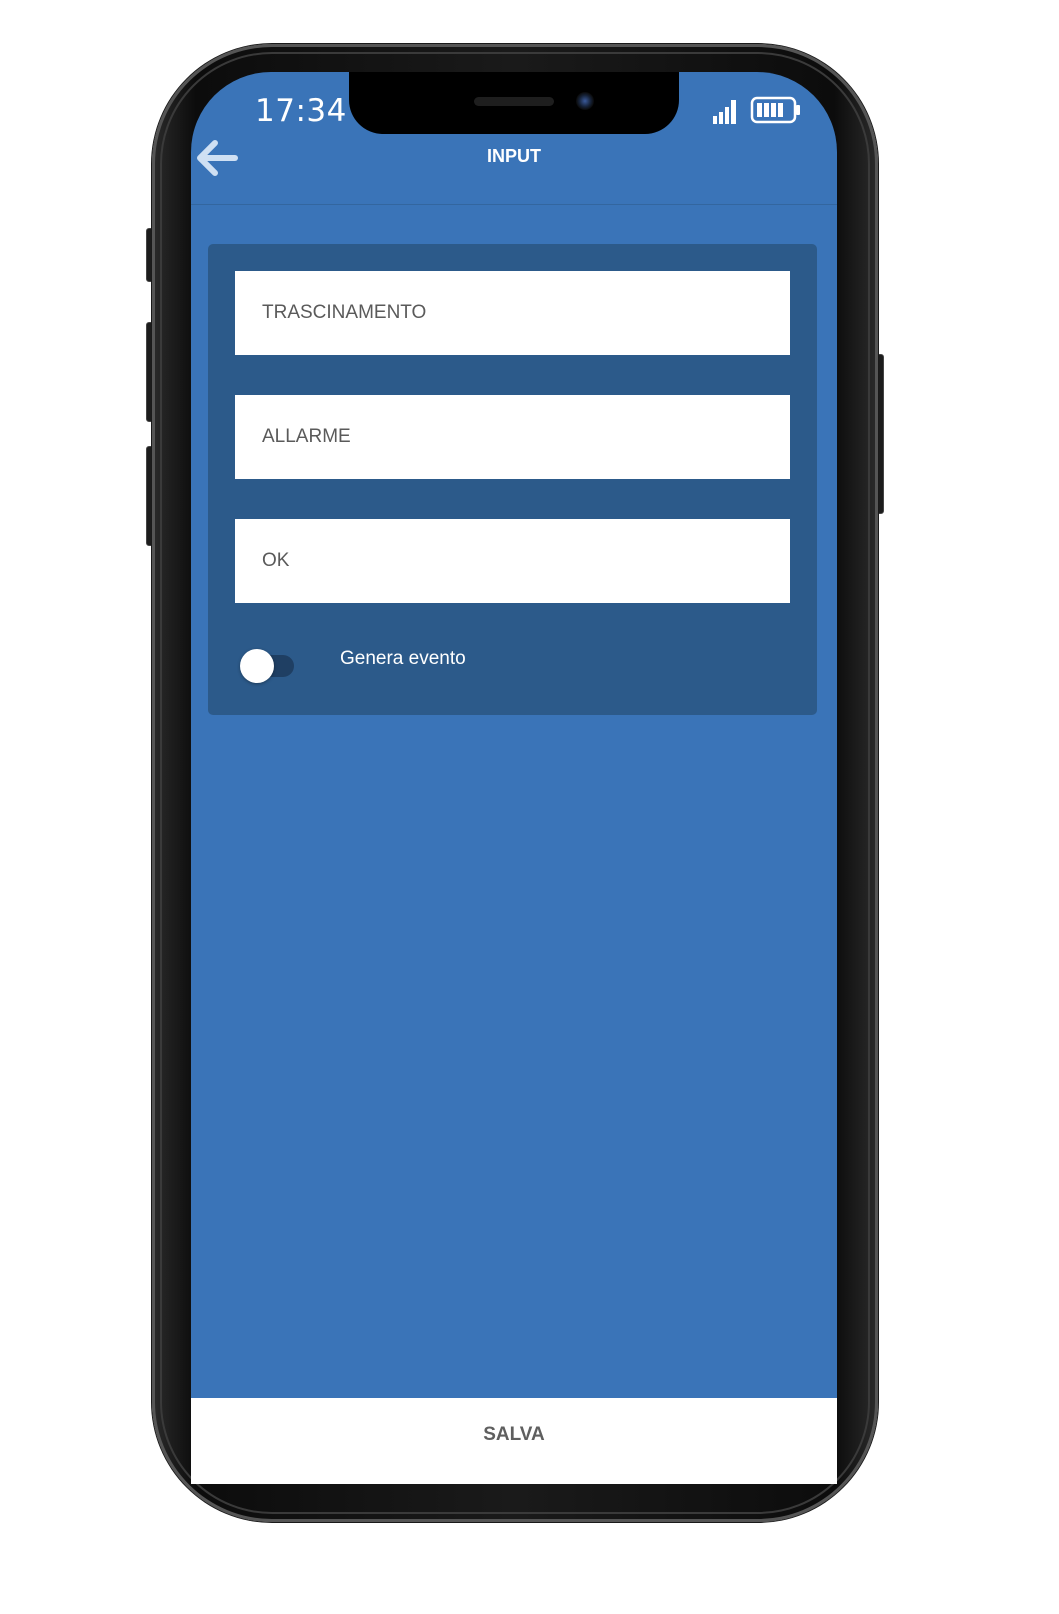 The width and height of the screenshot is (1059, 1614). What do you see at coordinates (514, 1434) in the screenshot?
I see `save-button-label: SALVA` at bounding box center [514, 1434].